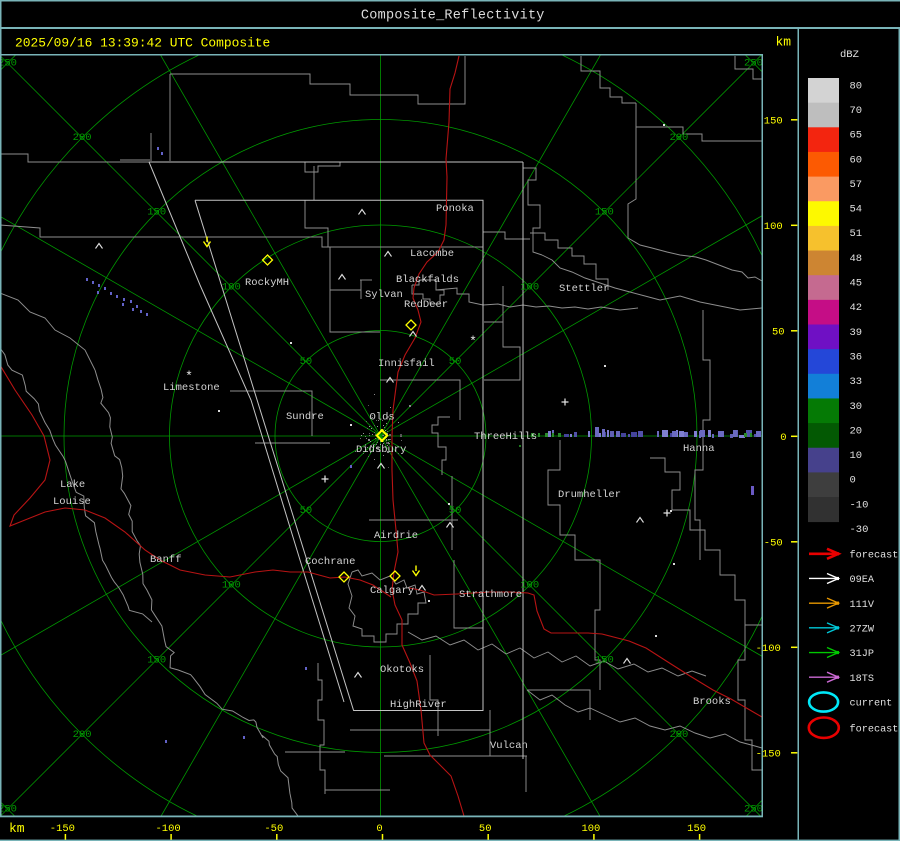  I want to click on svg-text: Didsbury, so click(381, 450).